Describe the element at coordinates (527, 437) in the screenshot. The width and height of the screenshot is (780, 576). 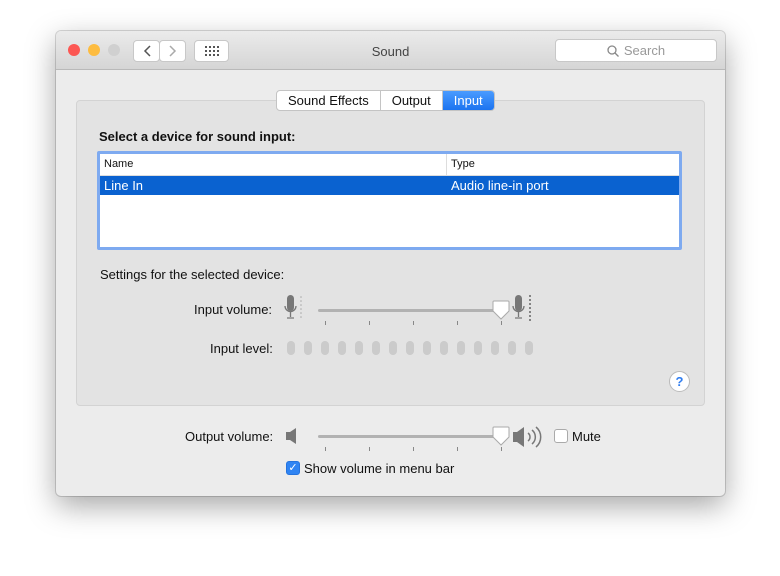
I see `speaker-high-icon` at that location.